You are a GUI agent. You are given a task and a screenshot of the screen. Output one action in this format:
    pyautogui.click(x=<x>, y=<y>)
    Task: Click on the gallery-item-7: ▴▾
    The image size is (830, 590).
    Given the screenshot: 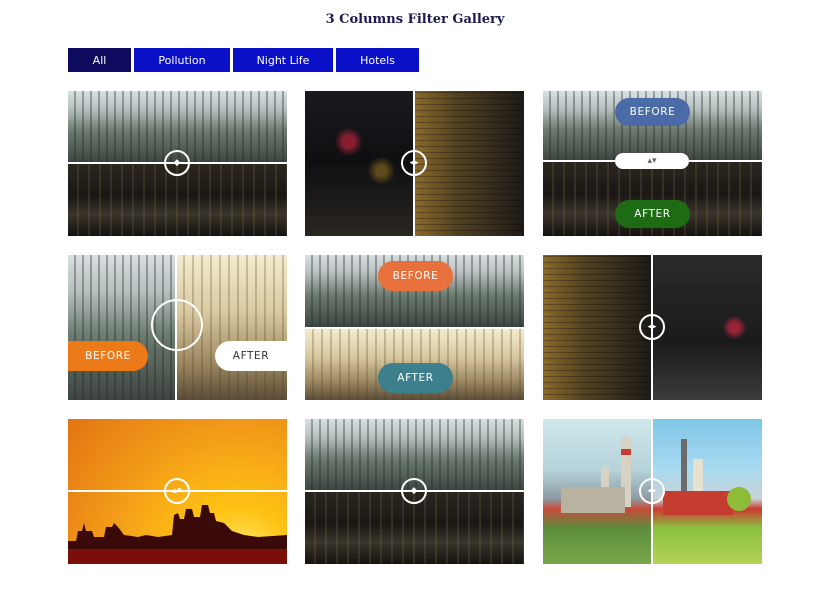 What is the action you would take?
    pyautogui.click(x=177, y=491)
    